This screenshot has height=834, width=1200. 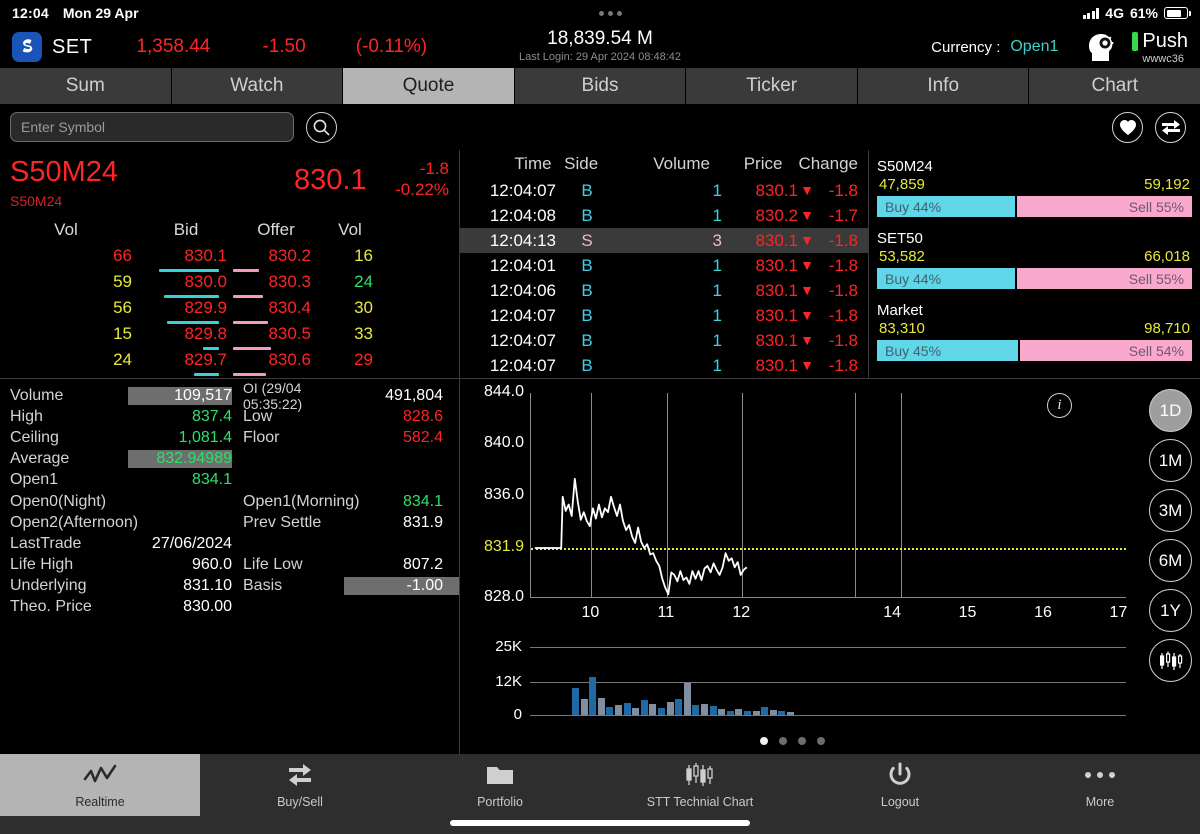 I want to click on nav-logout: Logout, so click(x=900, y=785).